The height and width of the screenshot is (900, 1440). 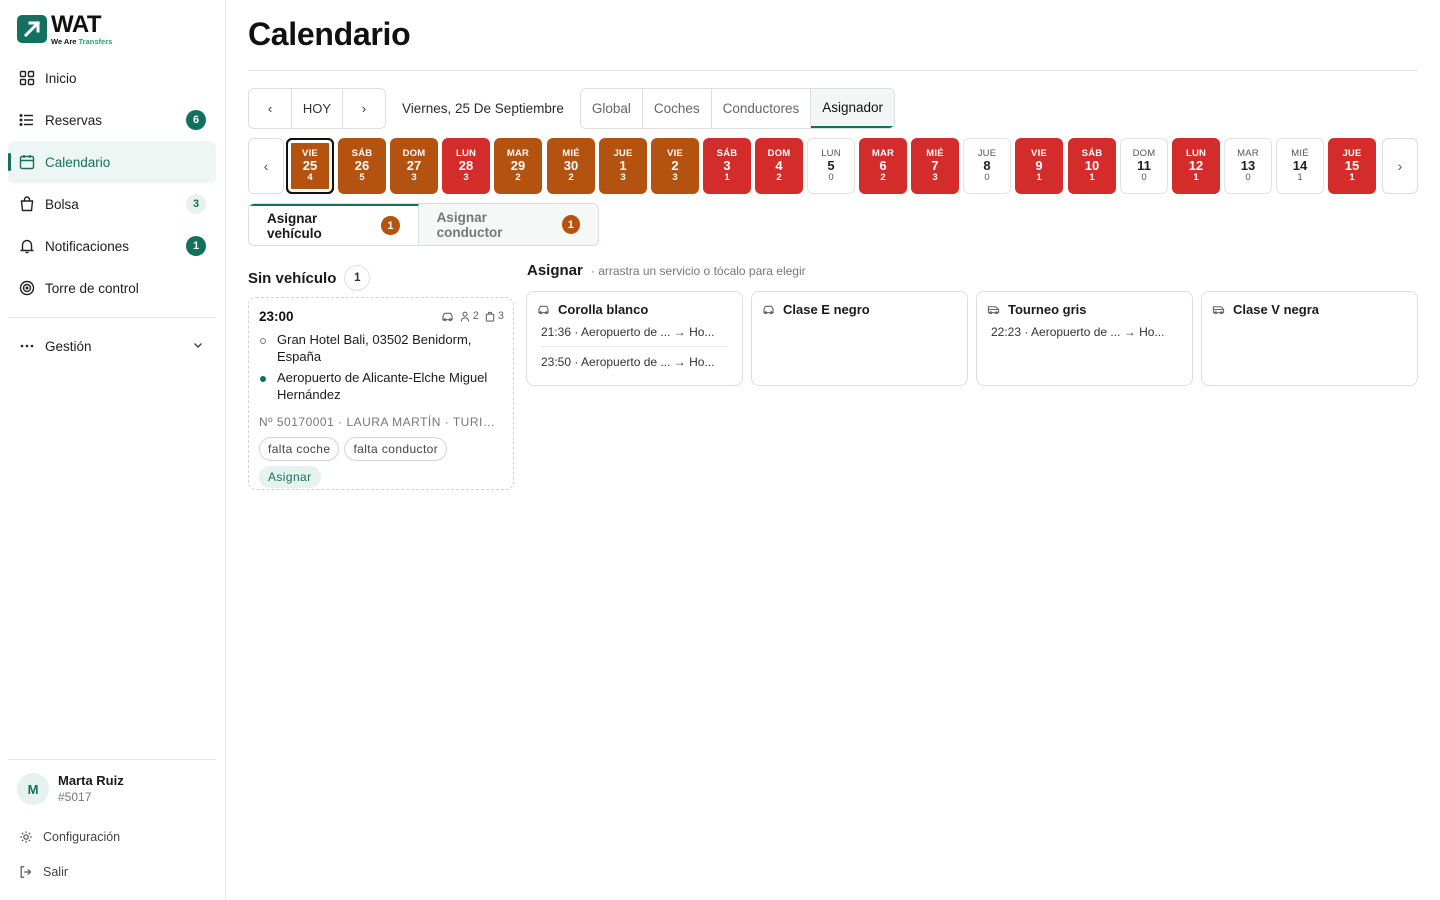 I want to click on day-cell: MAR 13 0, so click(x=1248, y=166).